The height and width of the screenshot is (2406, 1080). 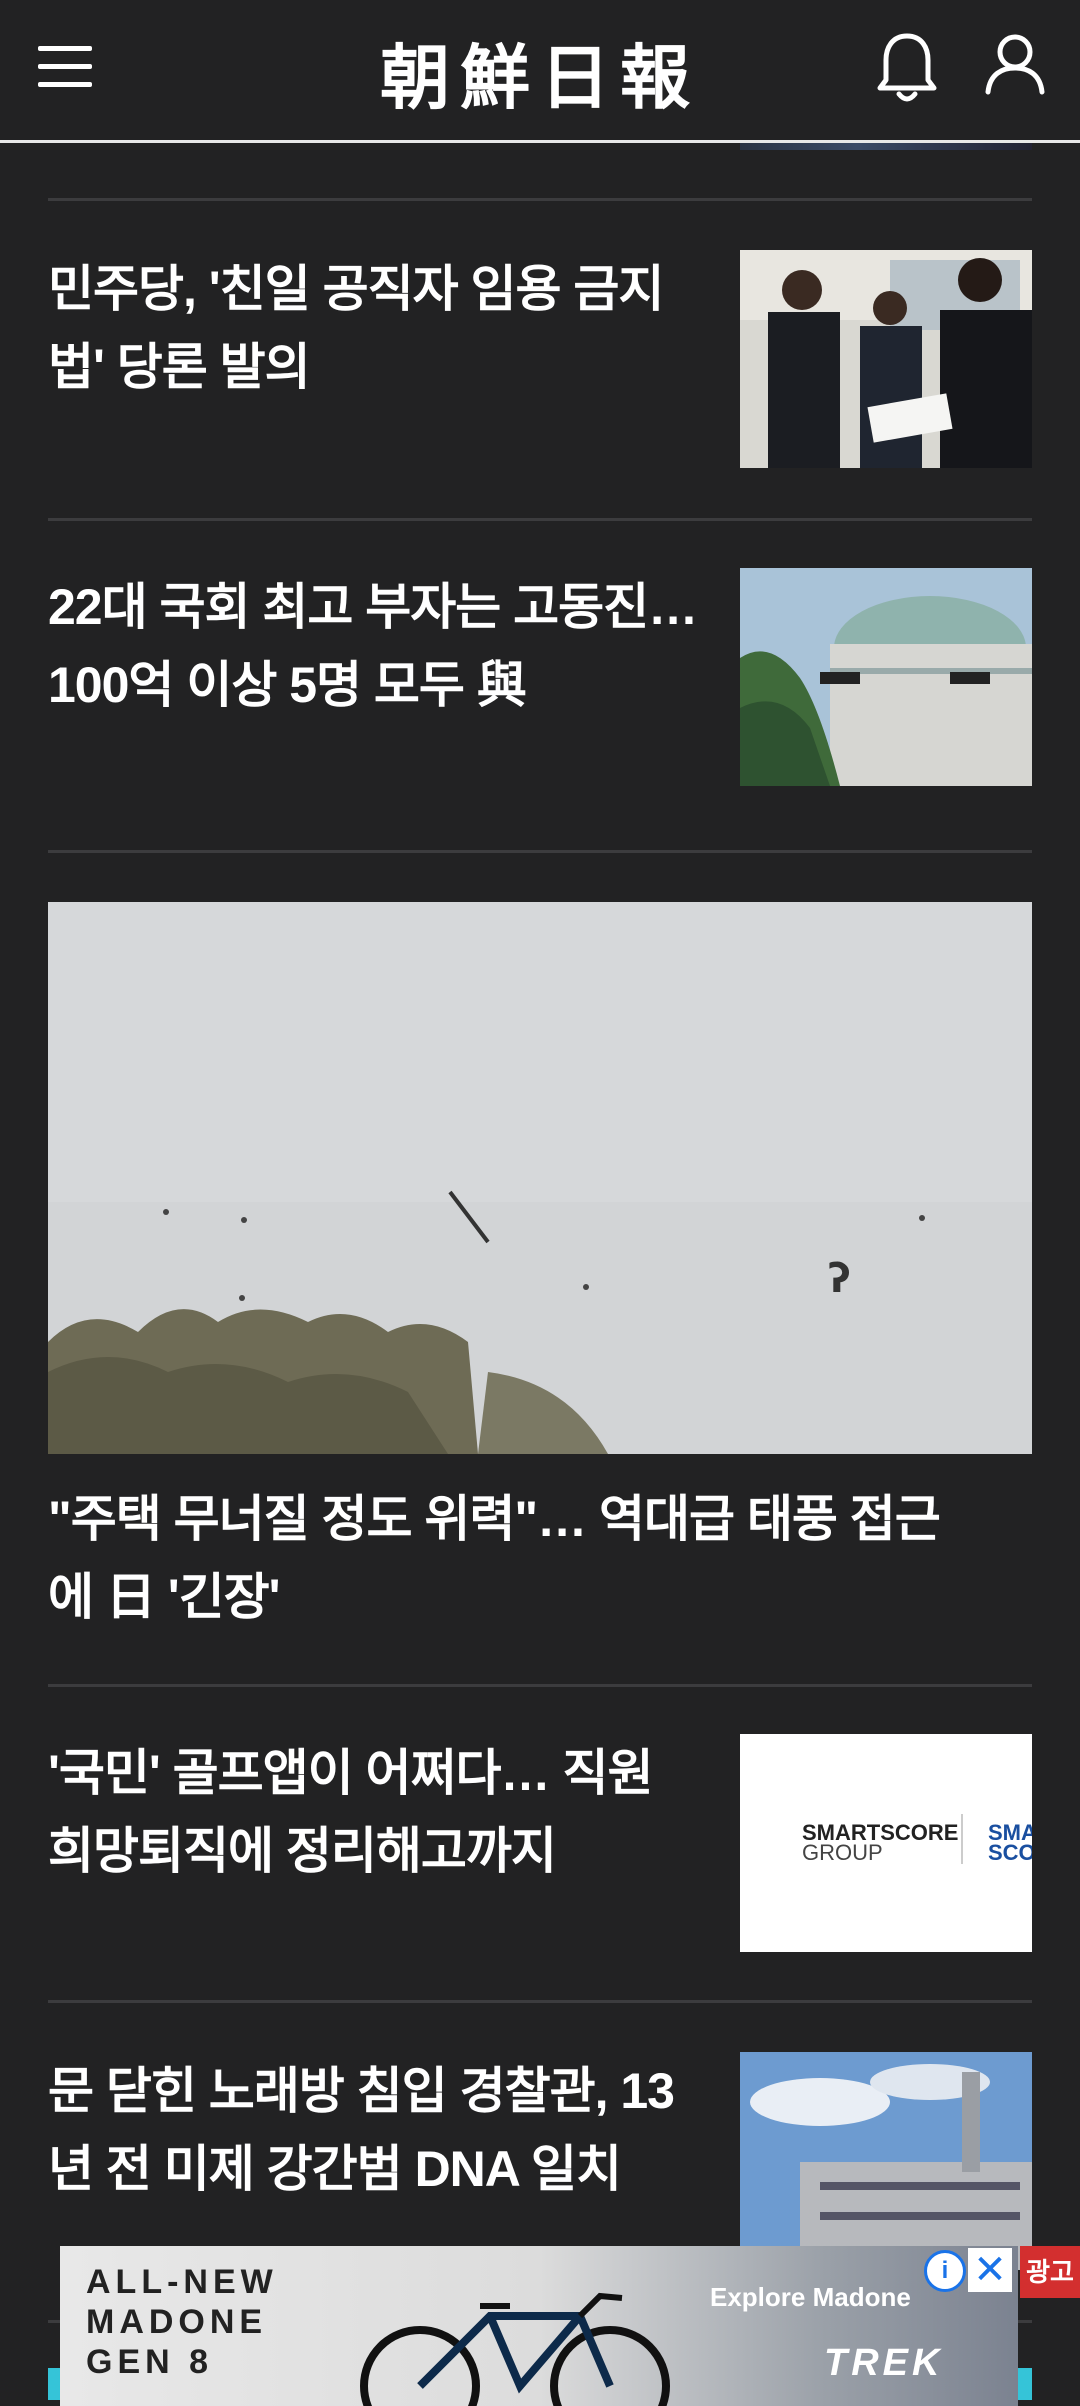 What do you see at coordinates (842, 1852) in the screenshot?
I see `smartscore-logo-subtext: GROUP` at bounding box center [842, 1852].